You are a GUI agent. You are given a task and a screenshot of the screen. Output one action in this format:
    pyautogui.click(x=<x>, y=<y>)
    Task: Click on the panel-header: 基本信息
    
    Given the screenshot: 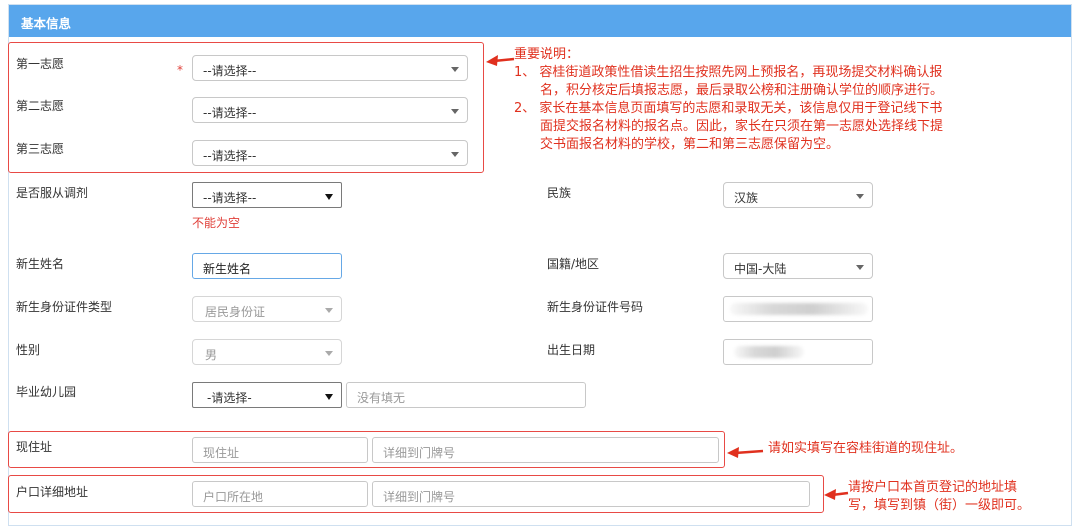 What is the action you would take?
    pyautogui.click(x=540, y=21)
    